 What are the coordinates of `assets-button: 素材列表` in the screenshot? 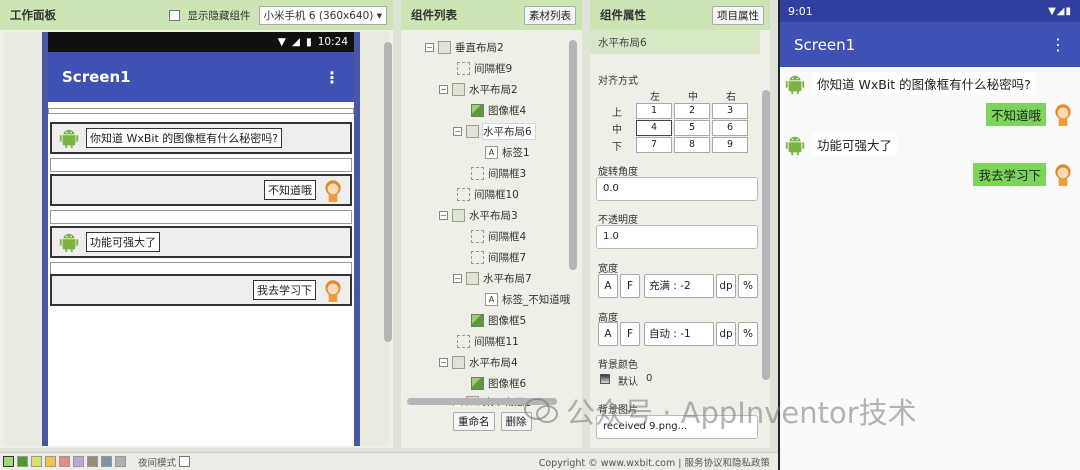 It's located at (550, 15).